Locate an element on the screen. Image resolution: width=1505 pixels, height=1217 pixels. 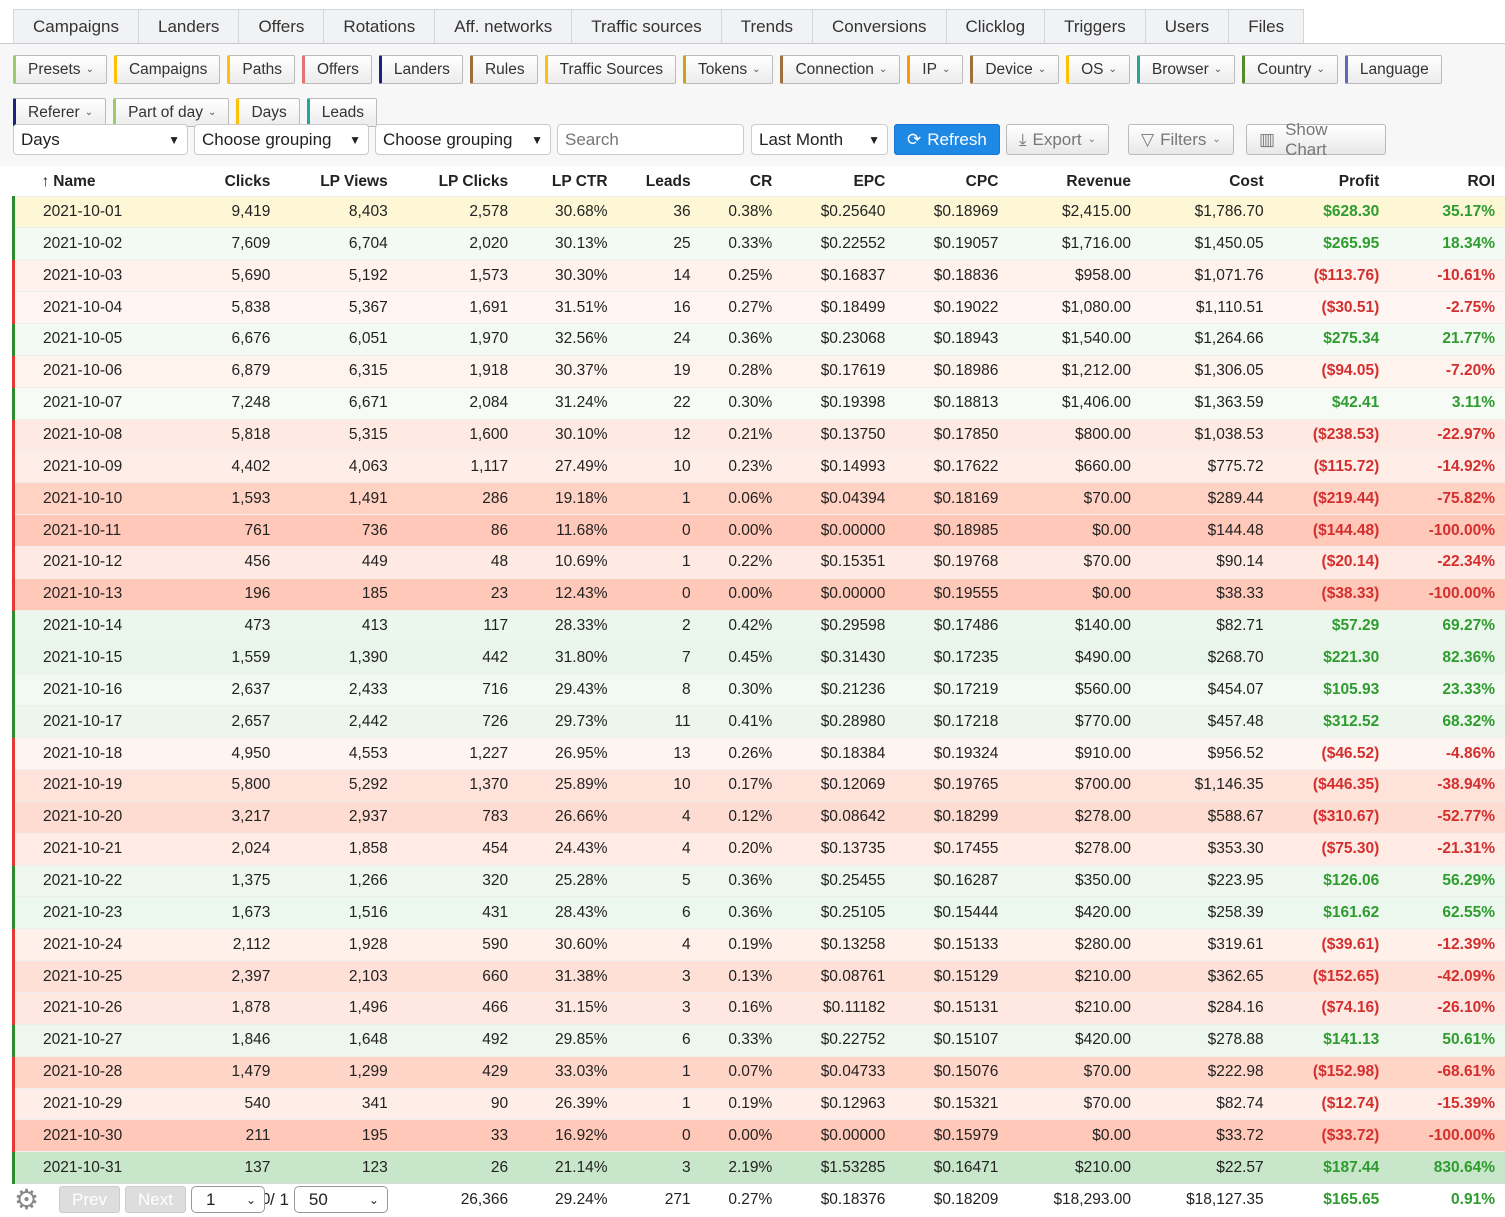
cell-name: 2021-10-07 is located at coordinates (103, 403).